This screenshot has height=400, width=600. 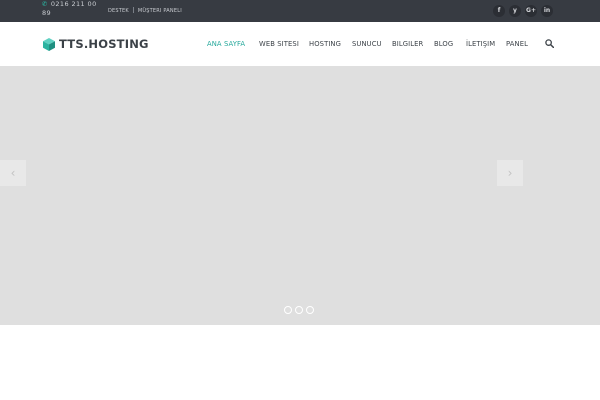 I want to click on phone-icon: ✆, so click(x=45, y=4).